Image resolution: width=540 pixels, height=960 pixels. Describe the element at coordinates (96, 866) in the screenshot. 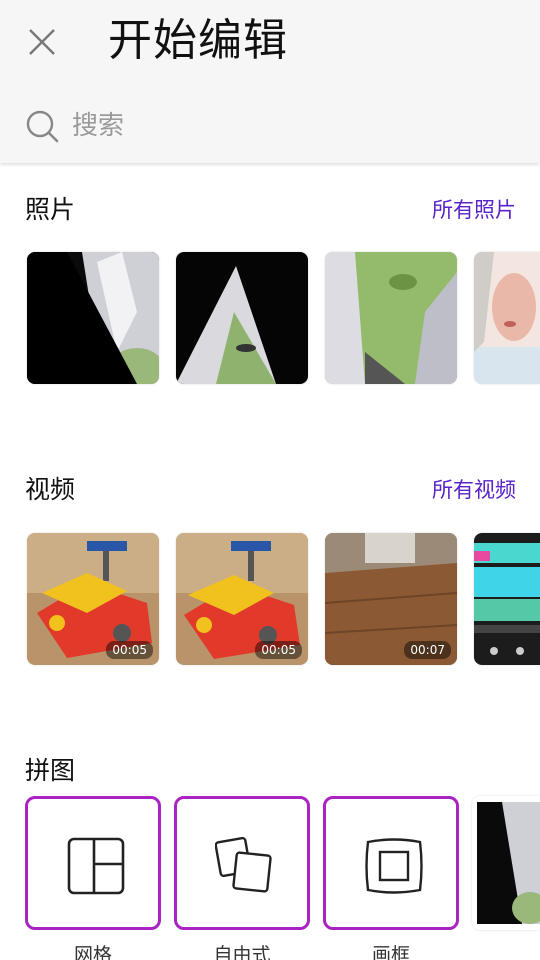

I see `grid-icon` at that location.